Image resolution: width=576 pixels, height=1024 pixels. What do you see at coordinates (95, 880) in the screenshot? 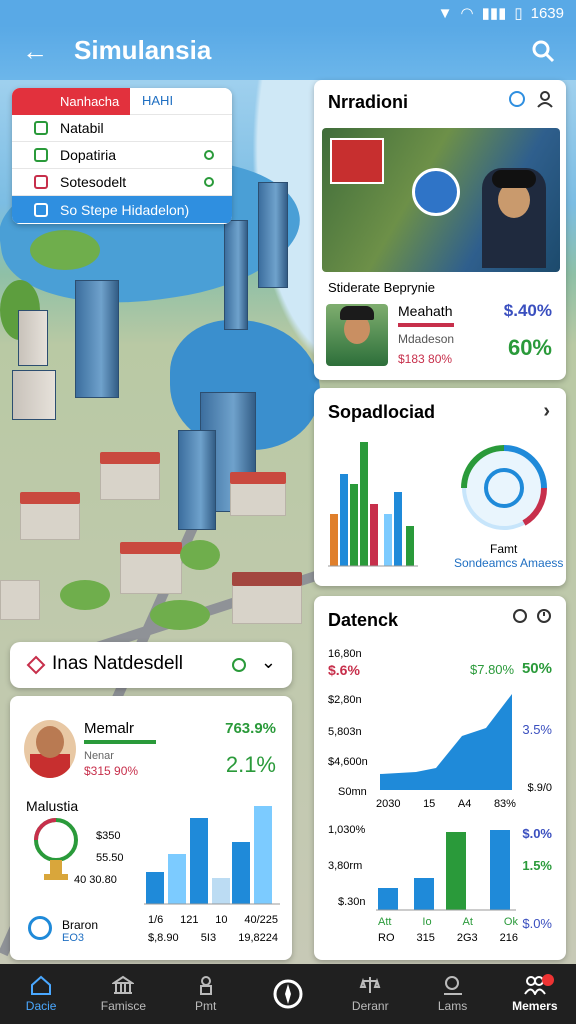
I see `left-val: 40 30.80` at bounding box center [95, 880].